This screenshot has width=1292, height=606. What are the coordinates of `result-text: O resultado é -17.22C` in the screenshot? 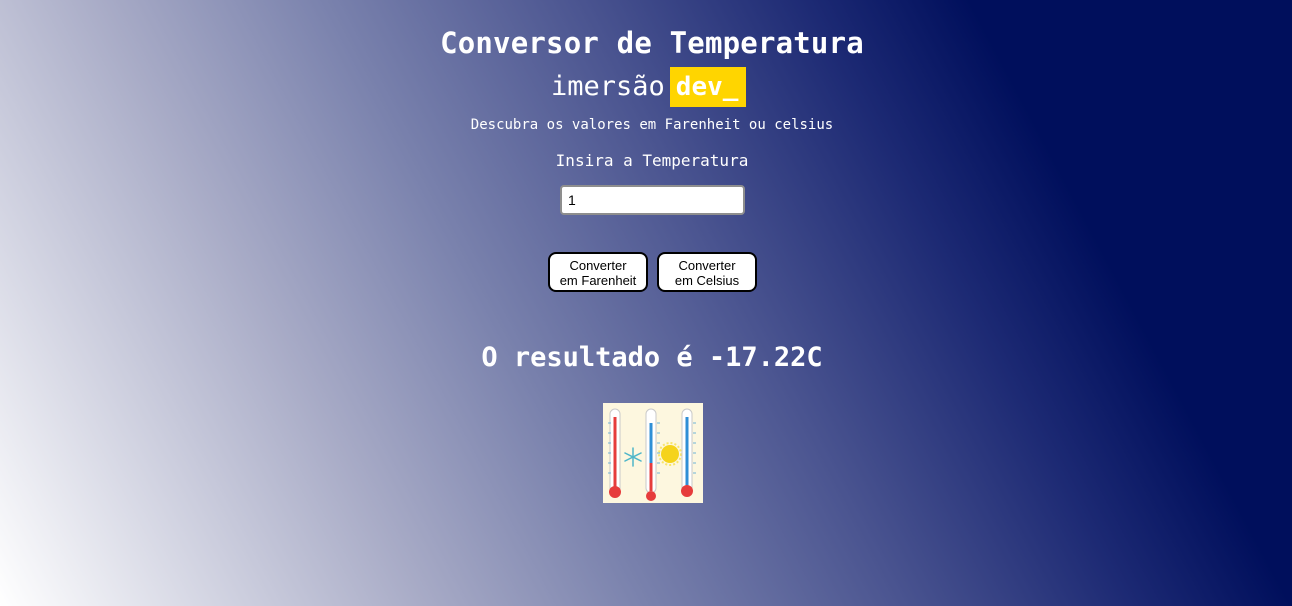 It's located at (652, 357).